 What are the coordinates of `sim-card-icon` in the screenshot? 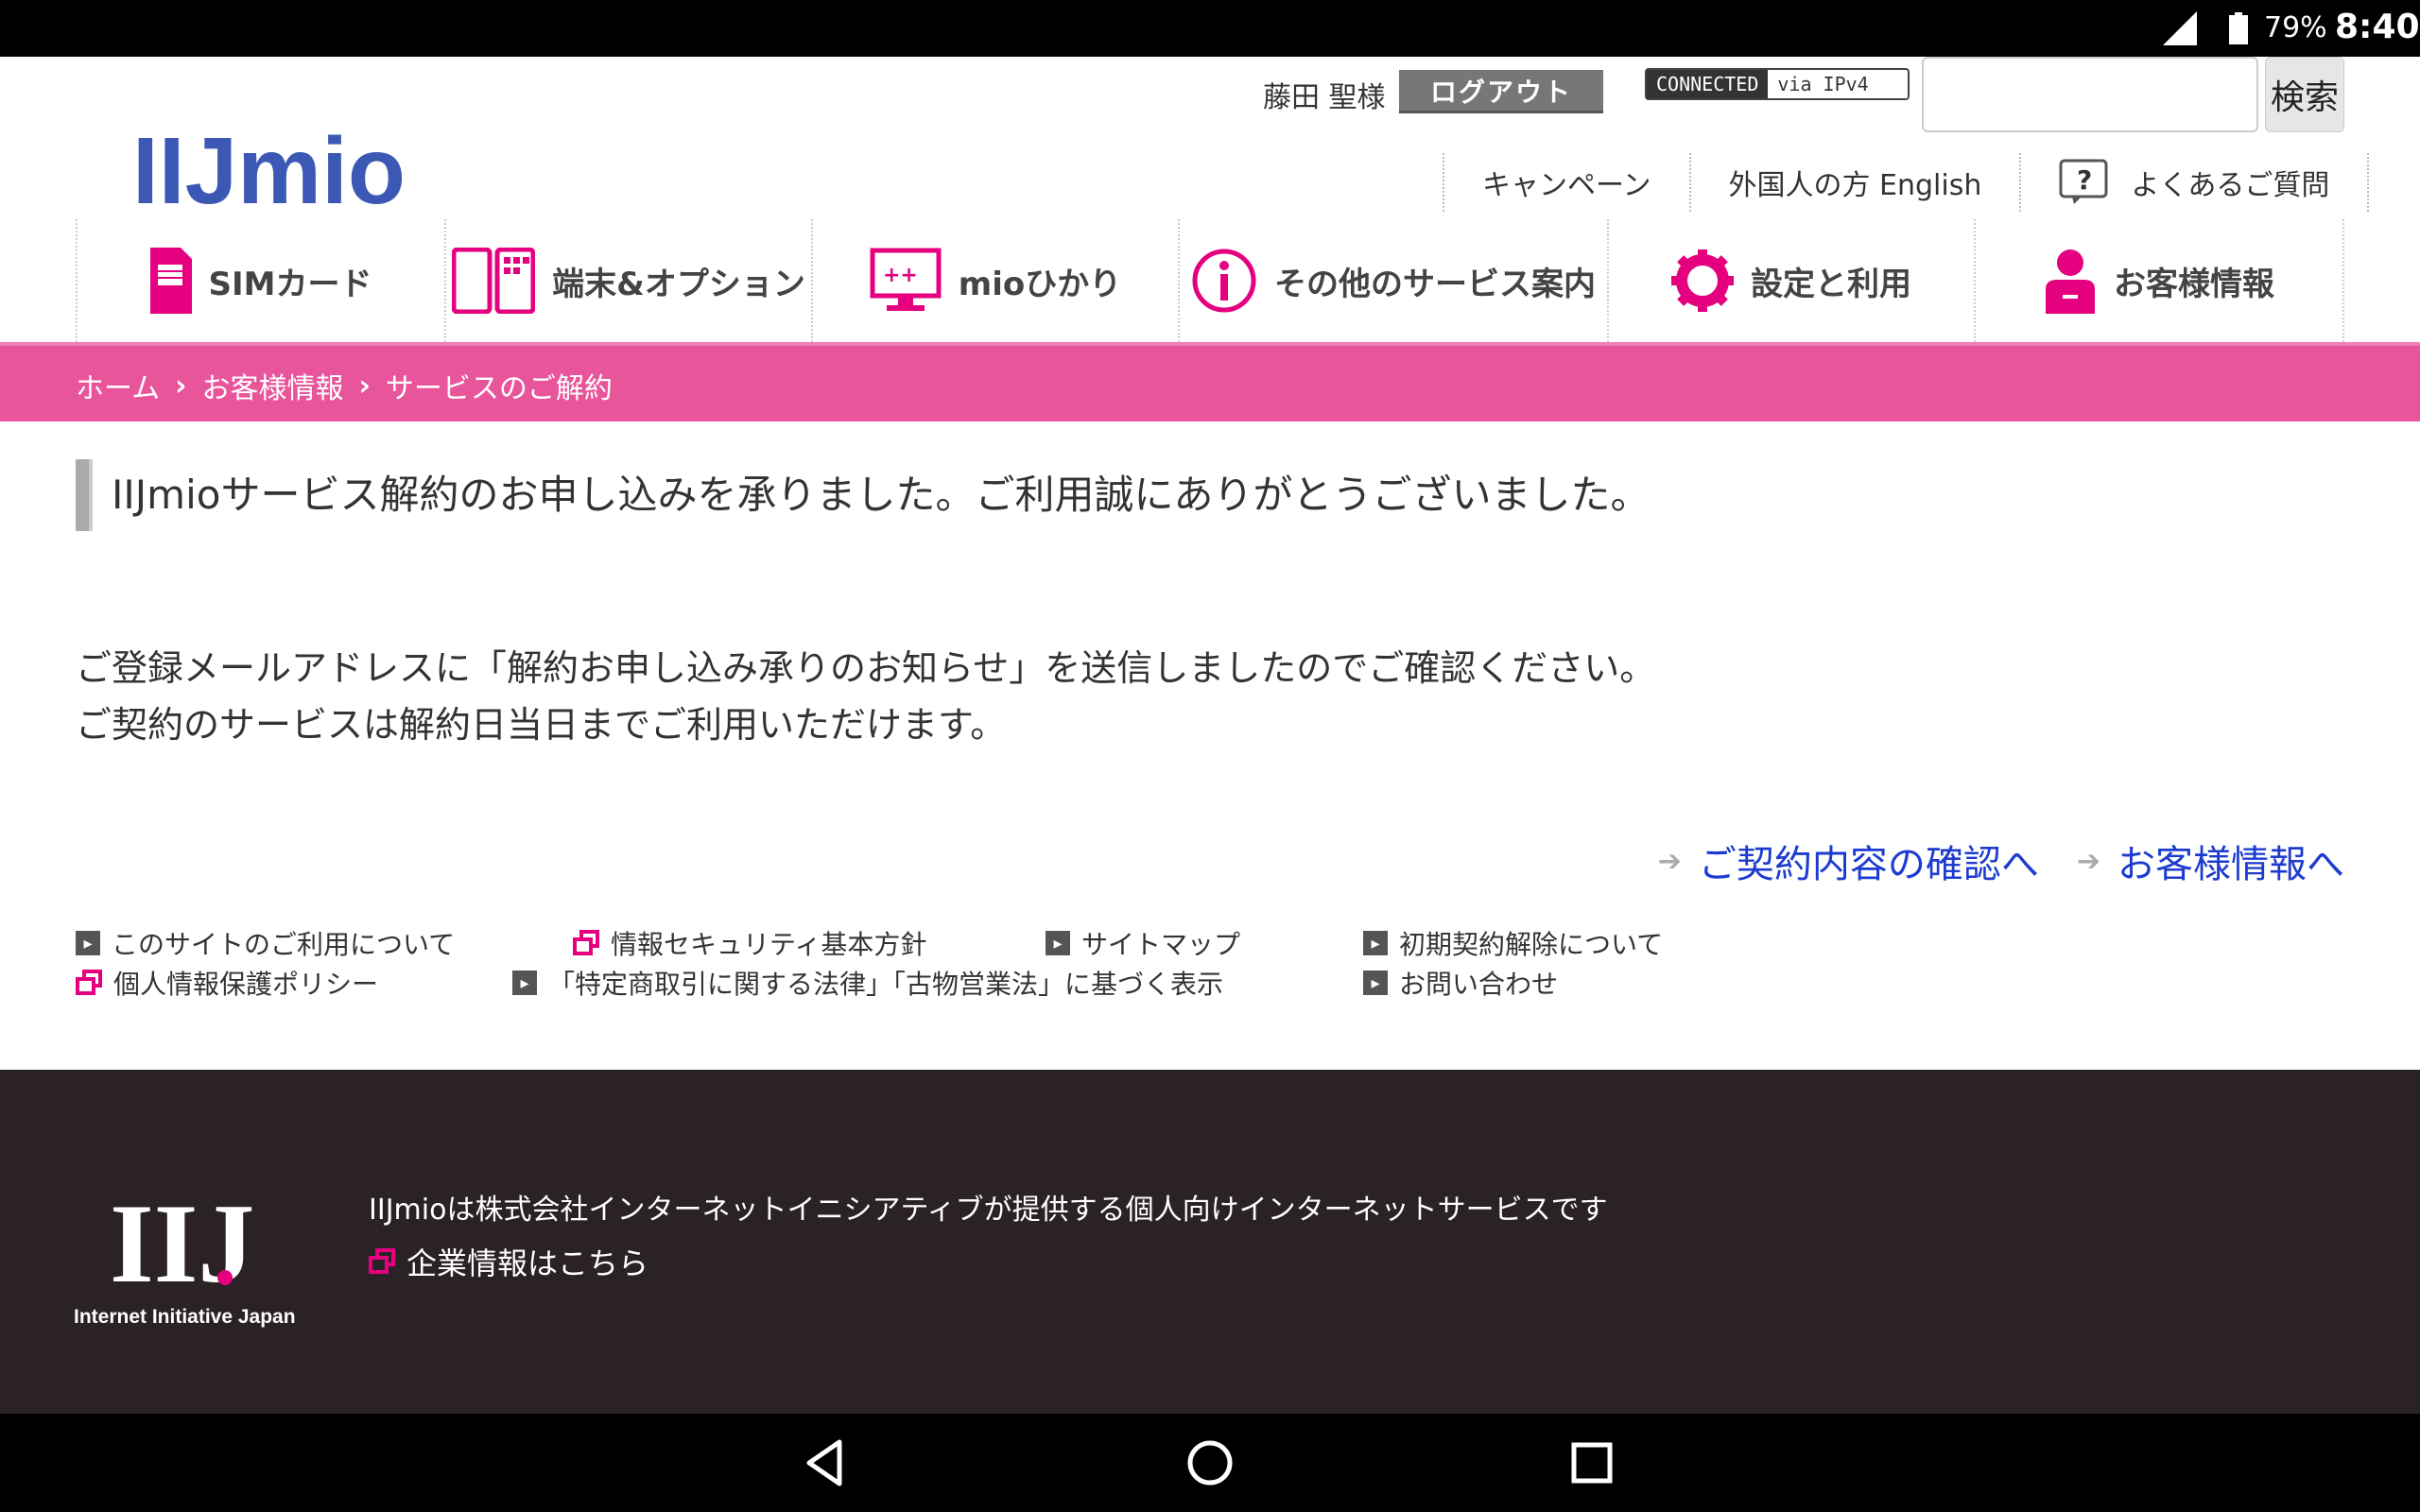 It's located at (170, 281).